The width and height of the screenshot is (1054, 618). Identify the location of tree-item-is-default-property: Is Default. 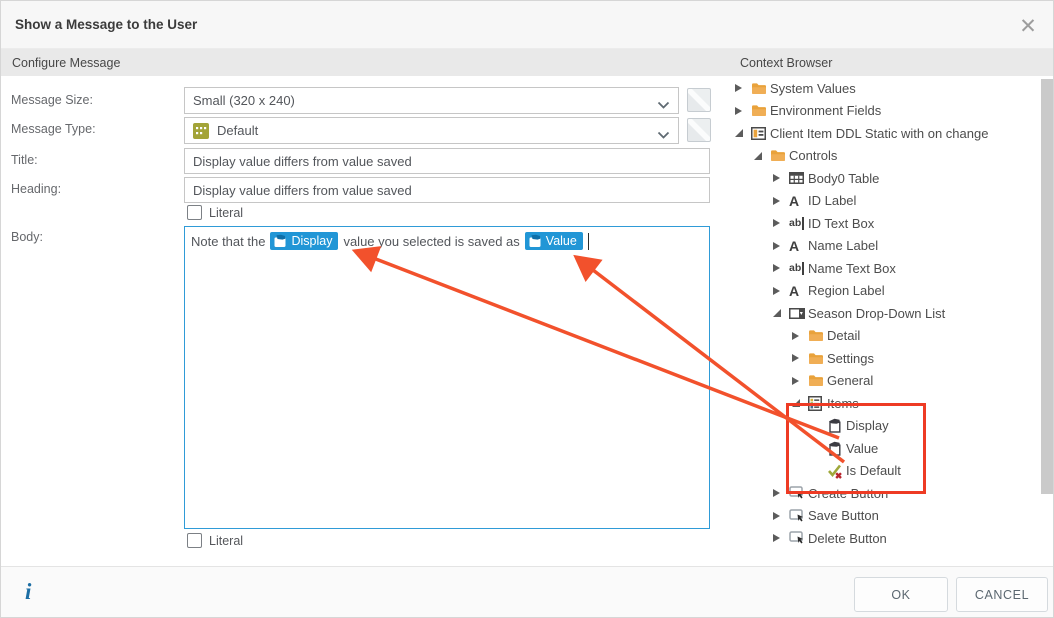
(885, 471).